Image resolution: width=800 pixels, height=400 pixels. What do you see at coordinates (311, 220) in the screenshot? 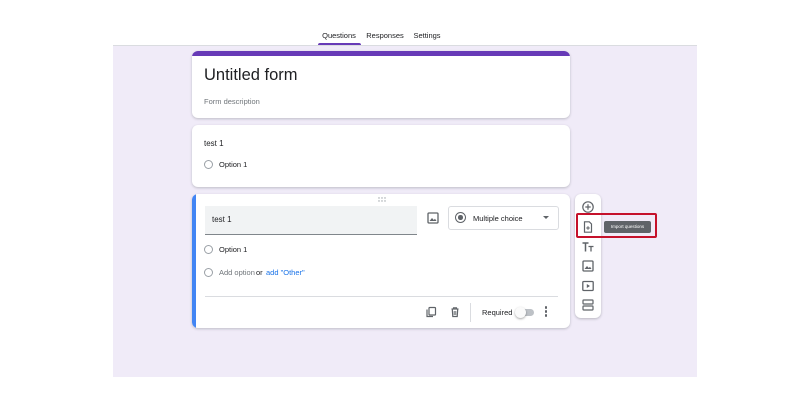
I see `question-title-input` at bounding box center [311, 220].